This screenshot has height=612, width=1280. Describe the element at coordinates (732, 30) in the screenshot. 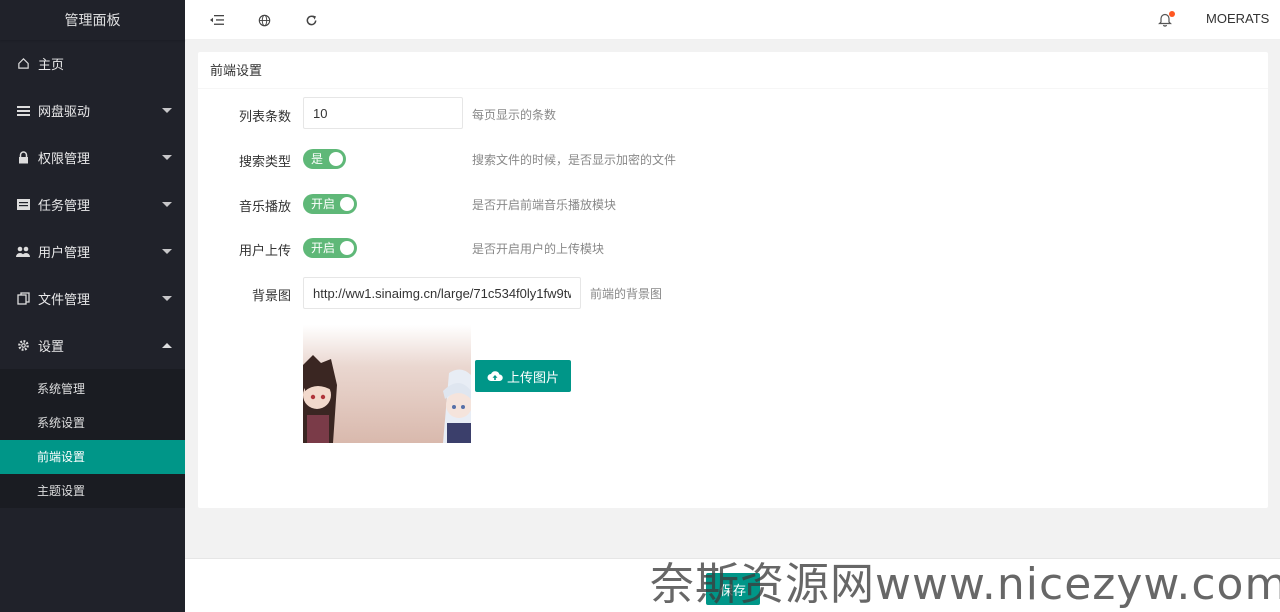

I see `top-header: MOERATS` at that location.